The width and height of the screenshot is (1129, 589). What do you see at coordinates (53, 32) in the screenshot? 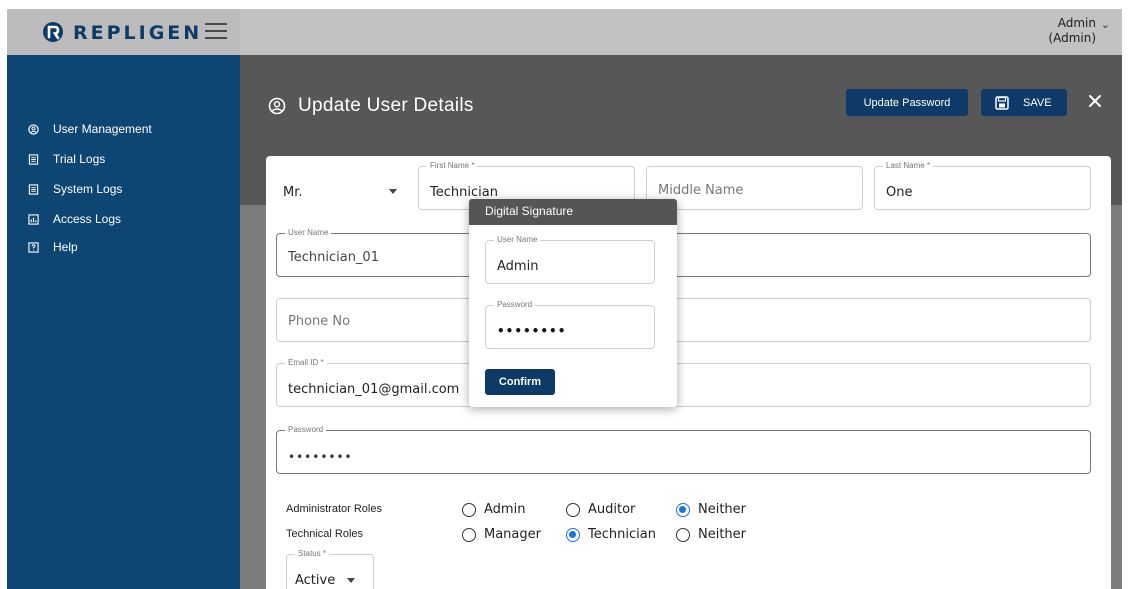
I see `repligen-logo-icon` at bounding box center [53, 32].